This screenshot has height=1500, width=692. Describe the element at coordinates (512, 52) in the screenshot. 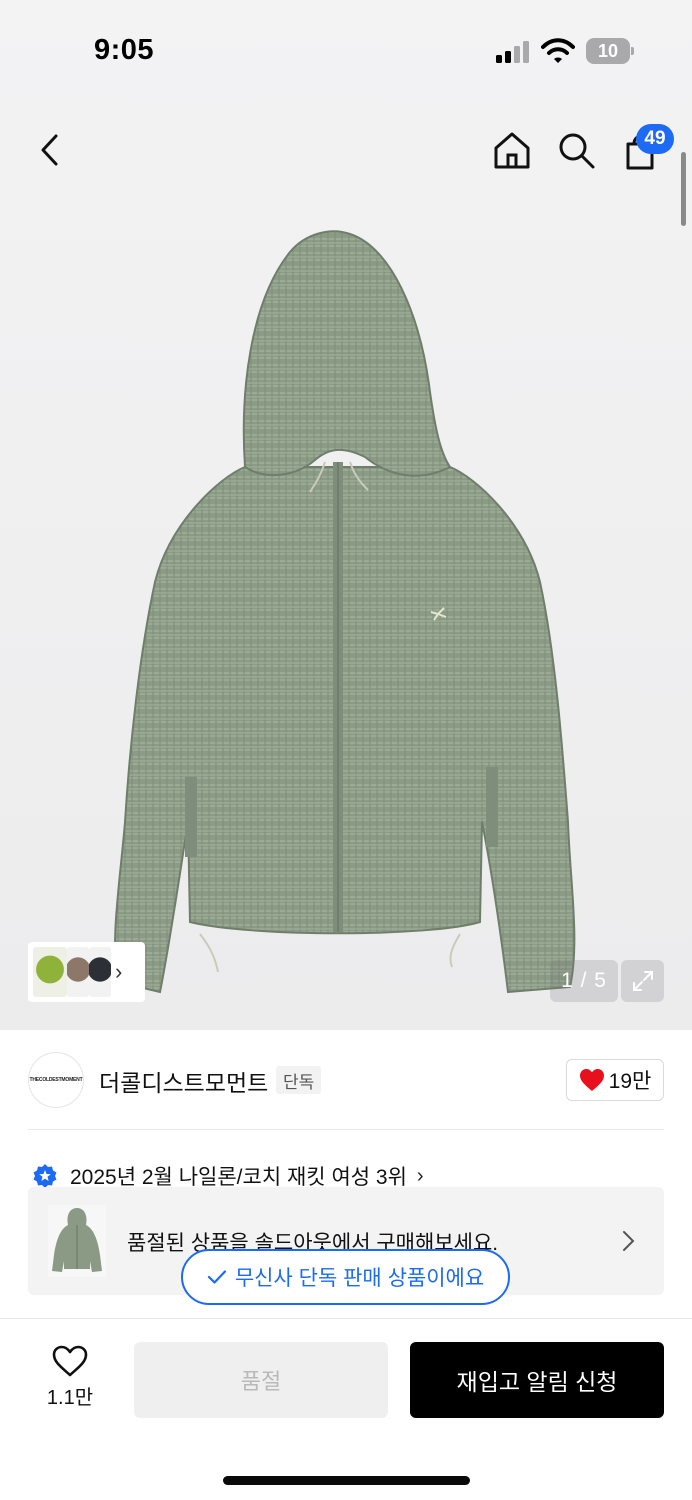

I see `cellular-signal-icon` at that location.